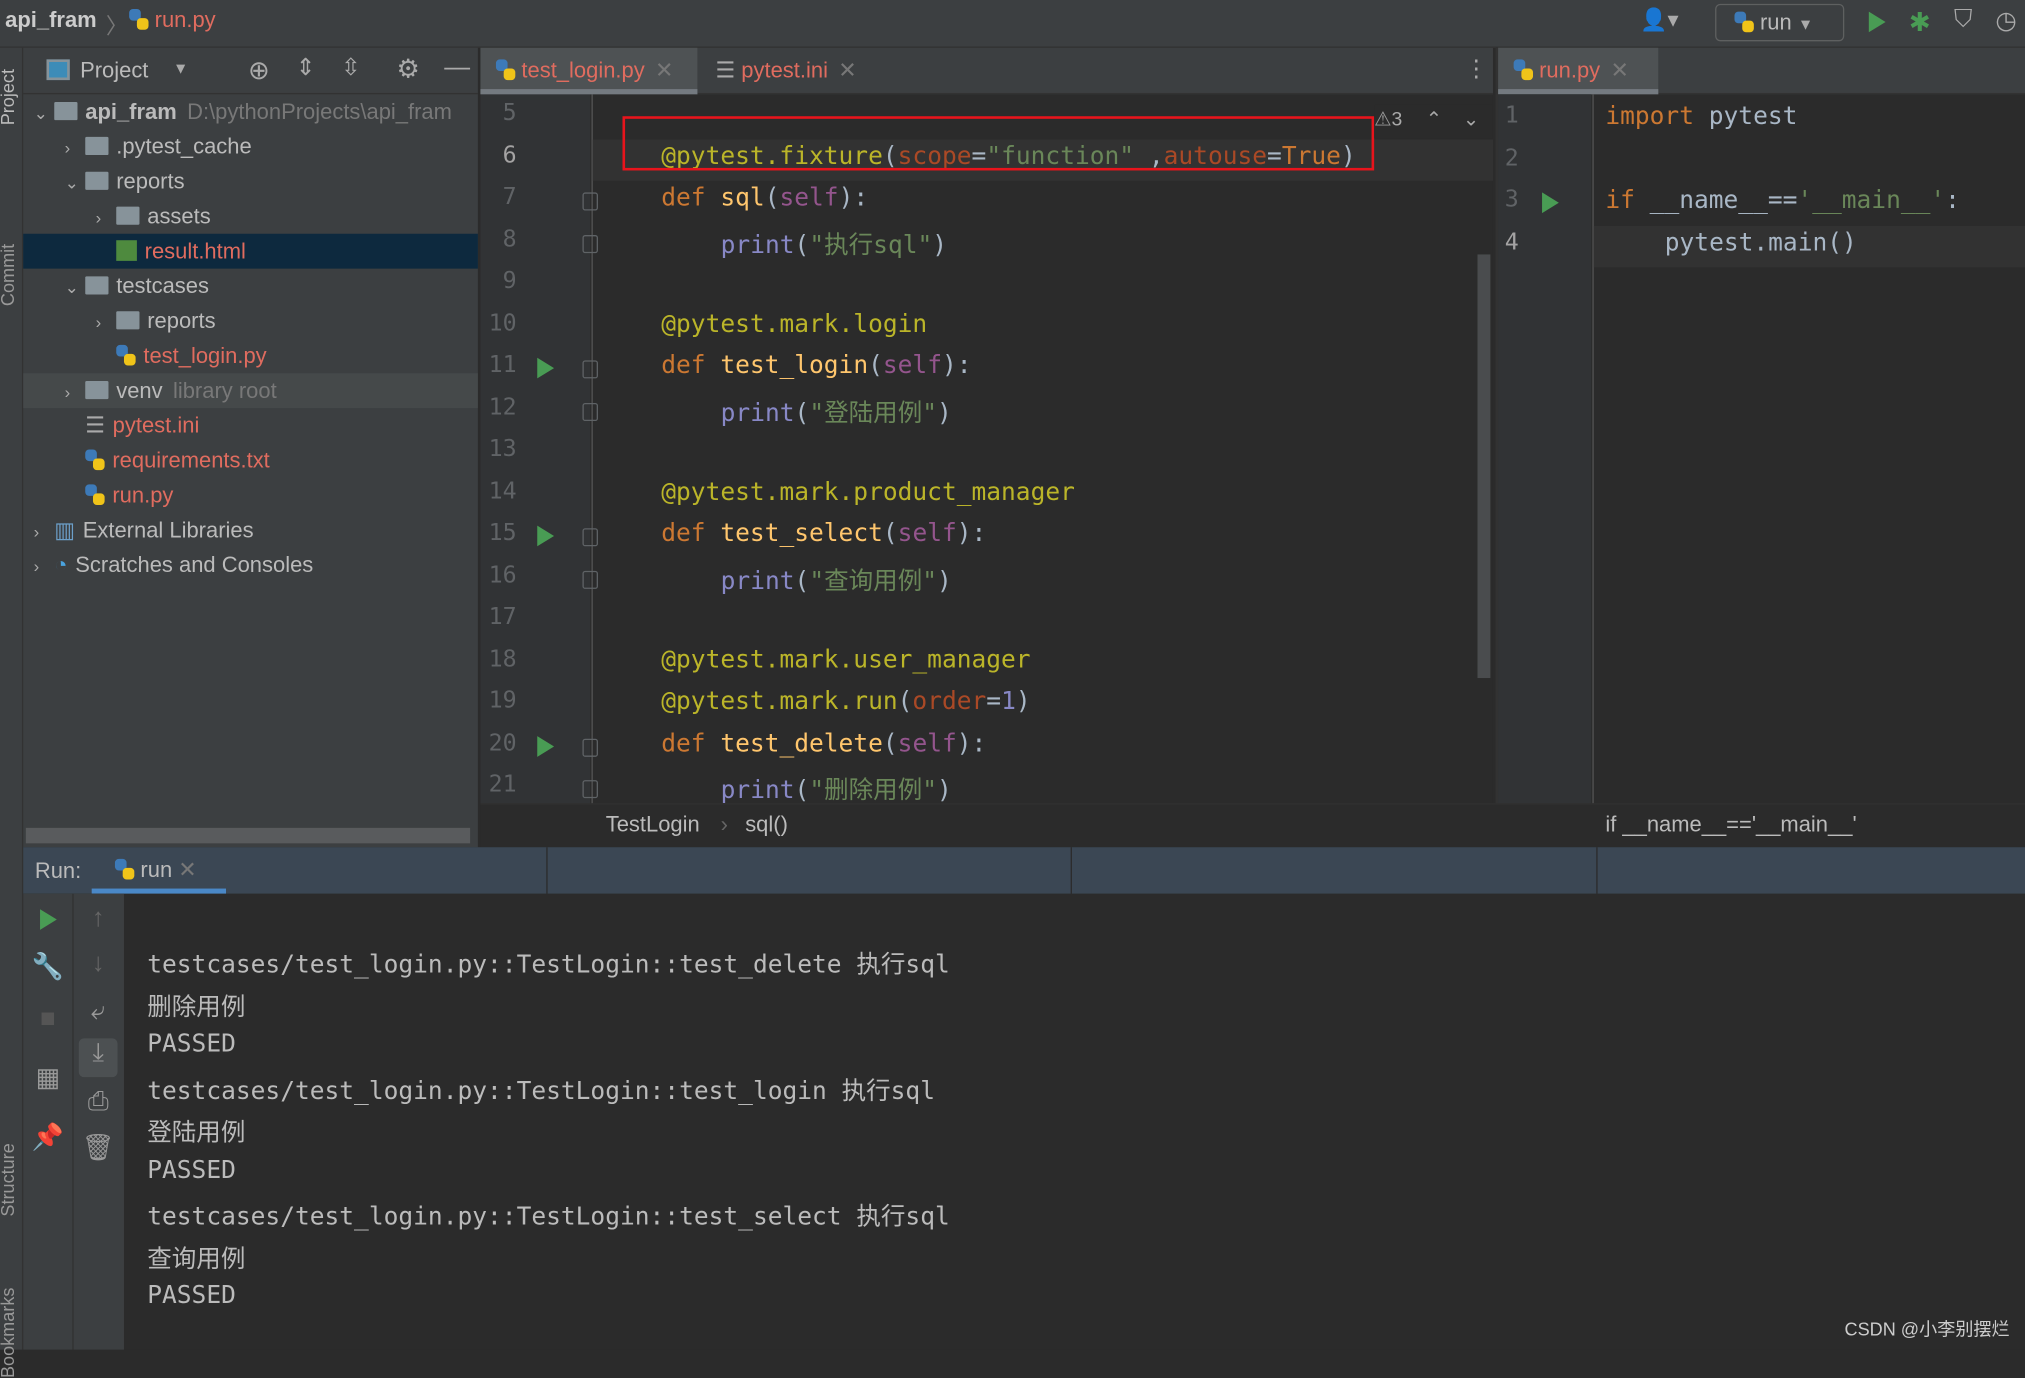 The image size is (2025, 1378). Describe the element at coordinates (250, 286) in the screenshot. I see `tree-item: ⌄ testcases` at that location.